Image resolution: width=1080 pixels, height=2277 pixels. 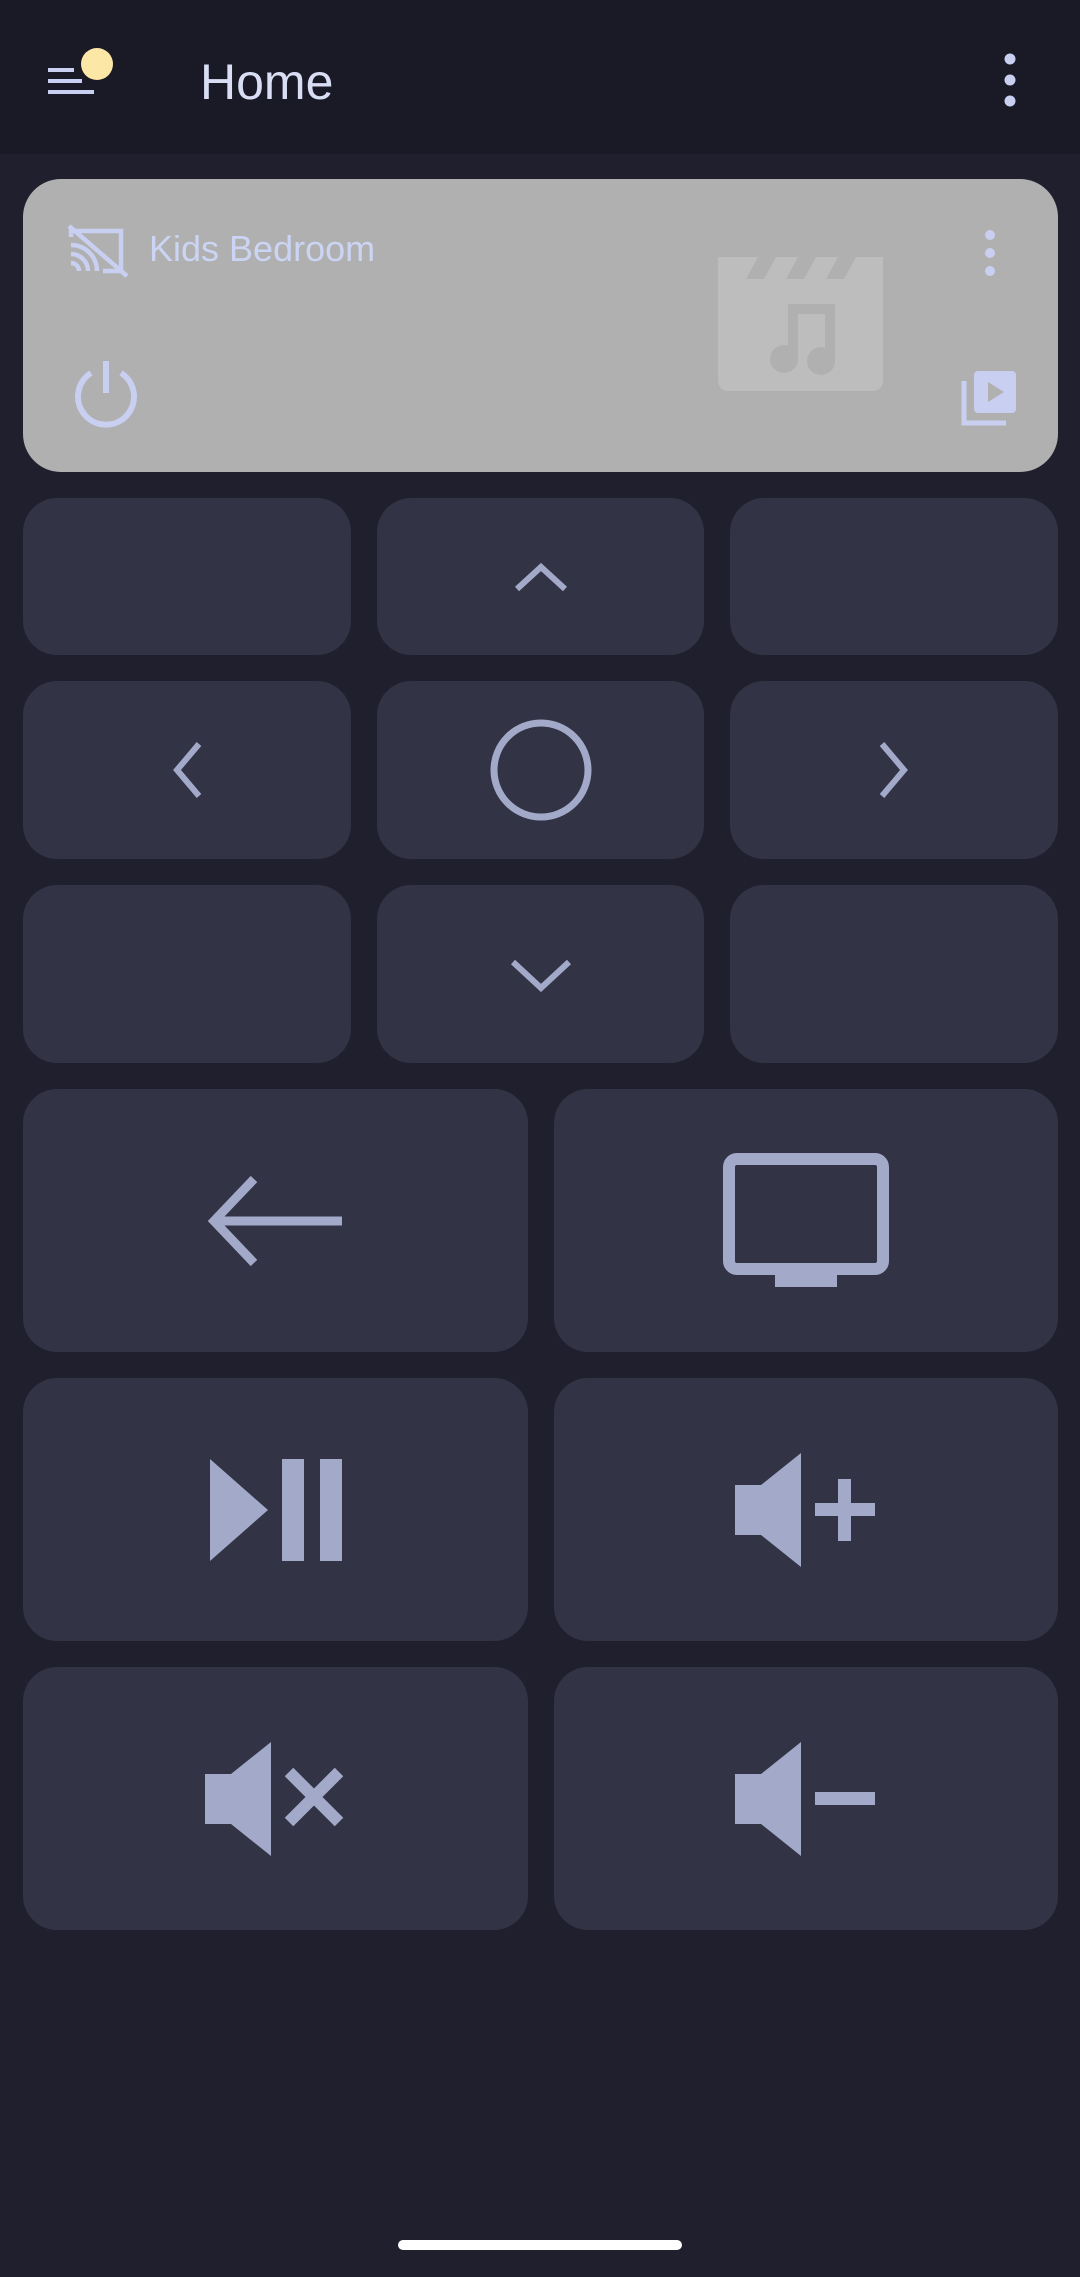 What do you see at coordinates (540, 2245) in the screenshot?
I see `gesture-home-indicator` at bounding box center [540, 2245].